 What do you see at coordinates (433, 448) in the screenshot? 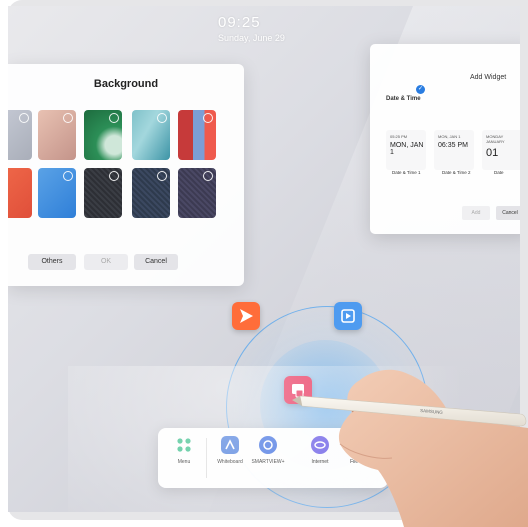
I see `hand-shape` at bounding box center [433, 448].